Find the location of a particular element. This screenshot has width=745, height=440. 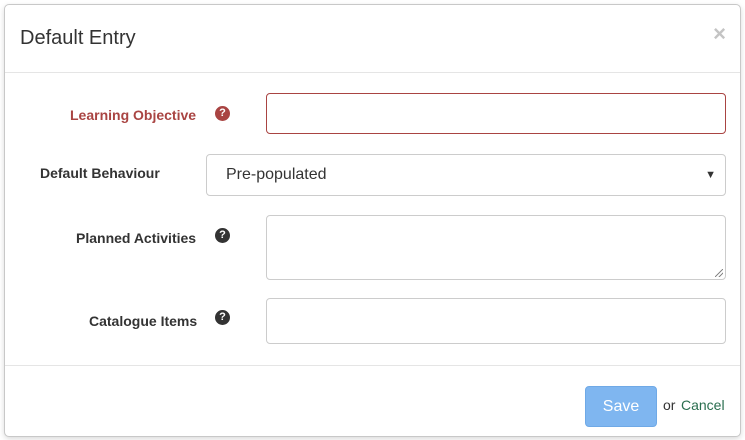

catalogue-items-input is located at coordinates (496, 321).